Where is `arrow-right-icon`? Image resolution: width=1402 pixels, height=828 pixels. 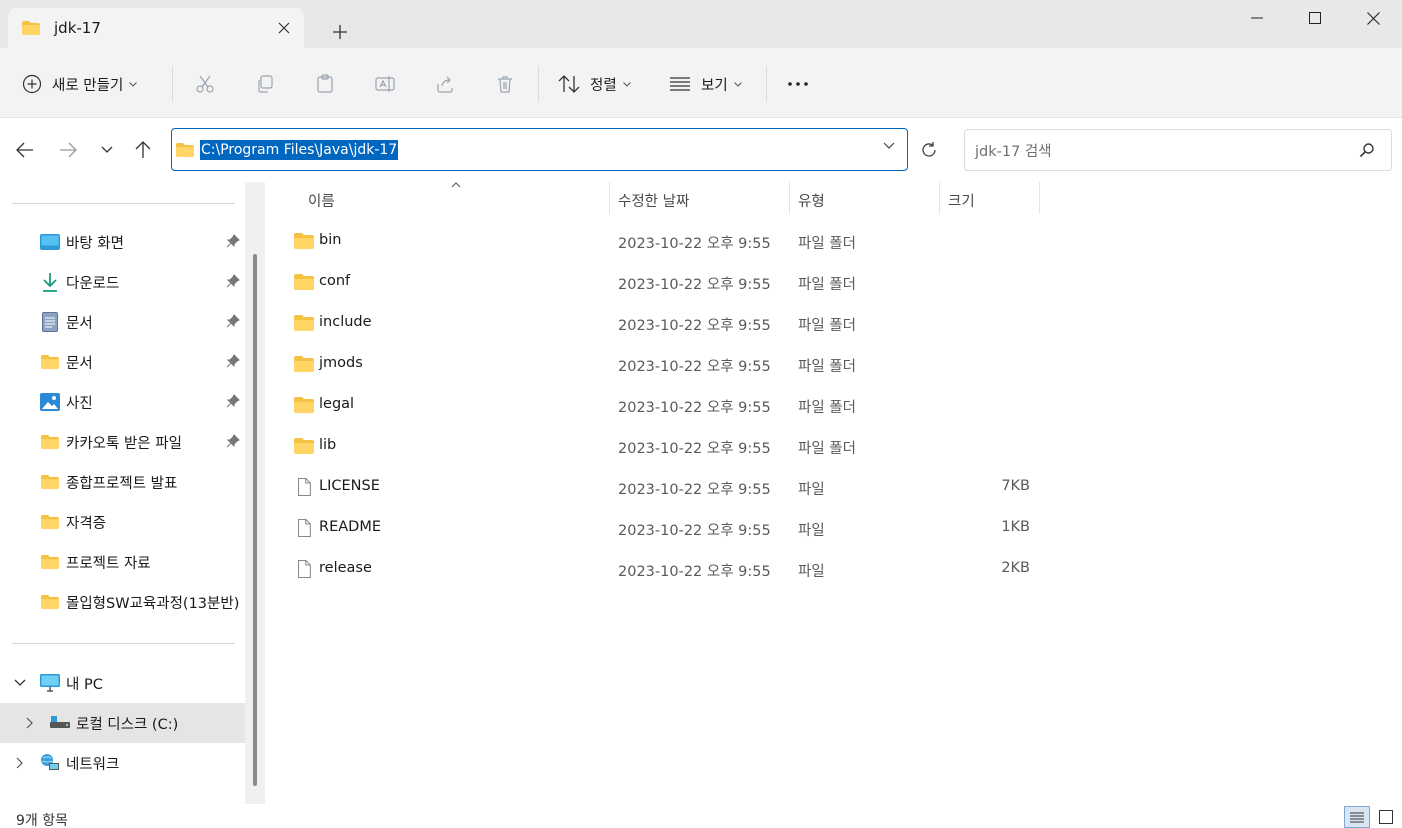 arrow-right-icon is located at coordinates (68, 150).